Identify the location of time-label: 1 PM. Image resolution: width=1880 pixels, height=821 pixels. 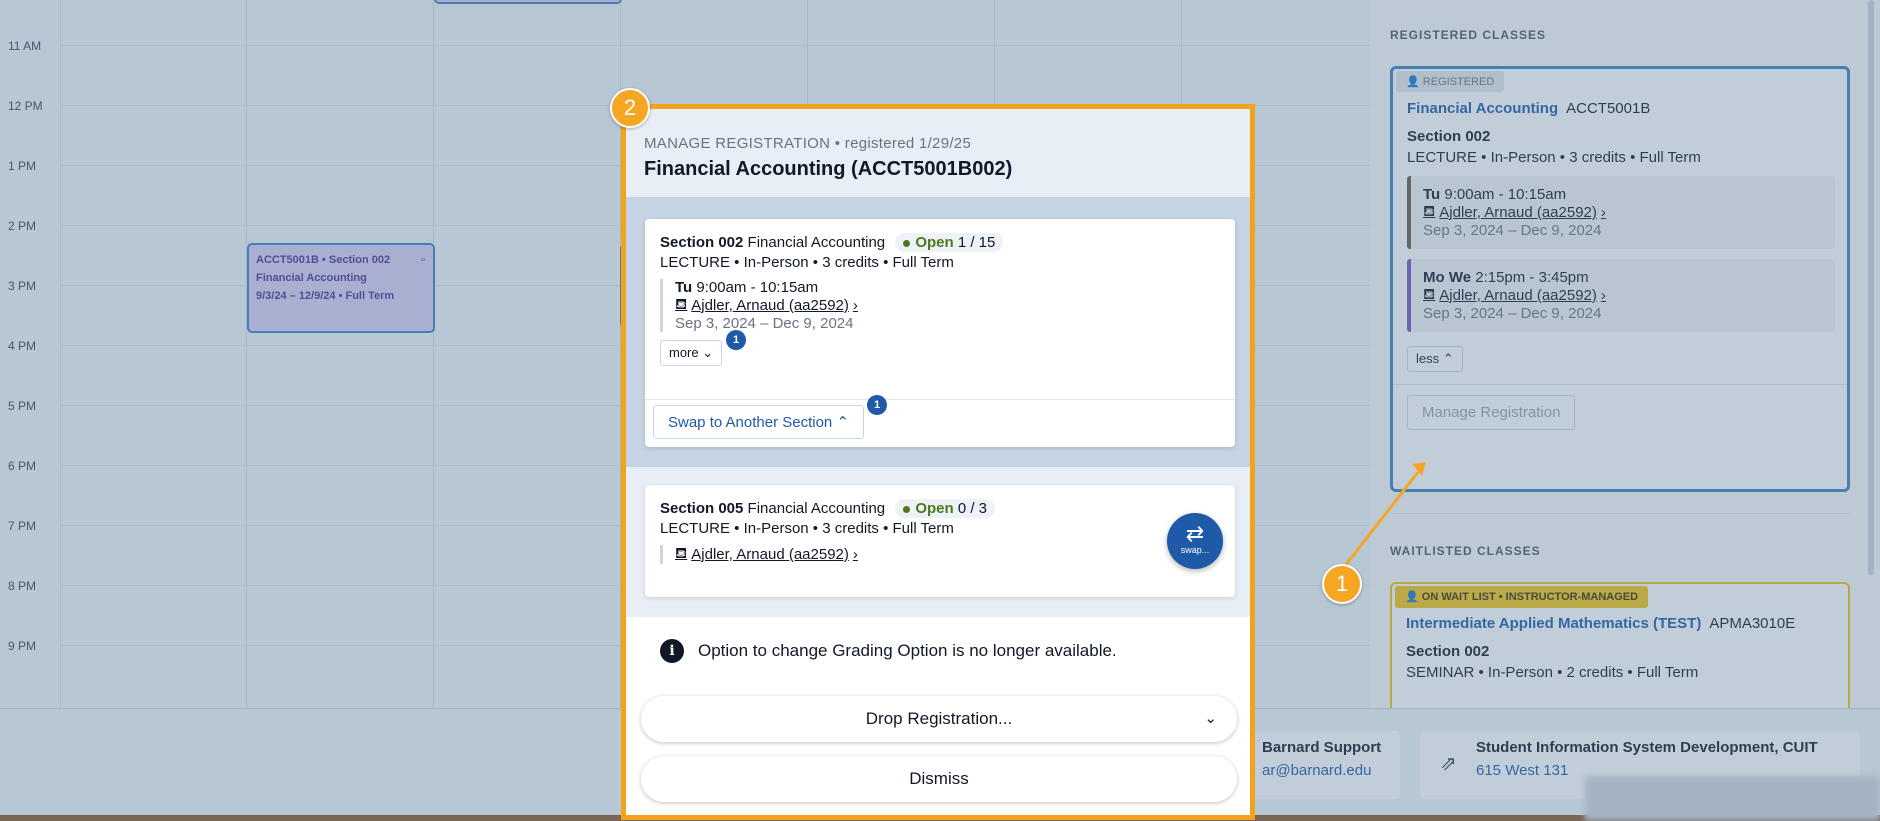
(22, 166).